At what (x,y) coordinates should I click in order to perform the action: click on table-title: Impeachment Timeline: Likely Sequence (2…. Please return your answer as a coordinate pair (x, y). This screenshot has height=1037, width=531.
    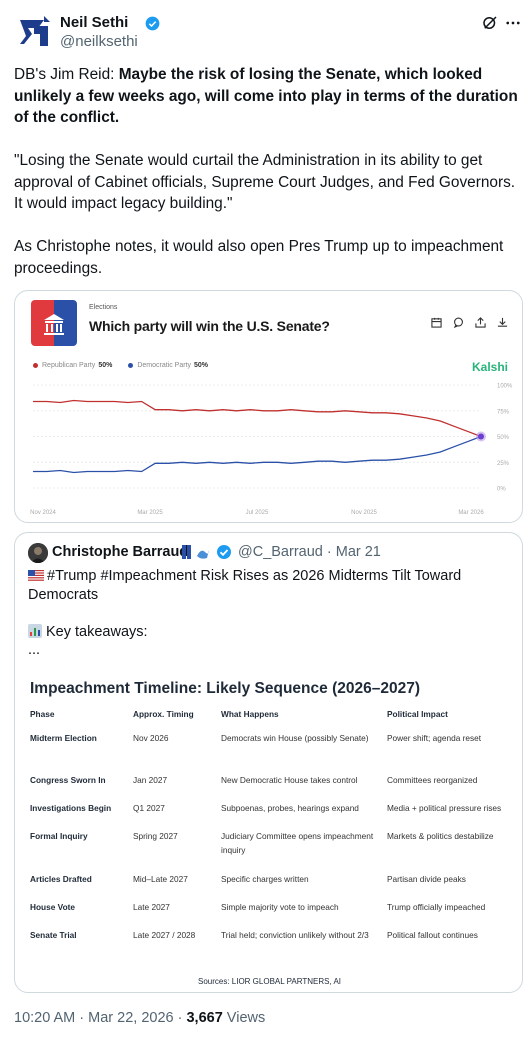
    Looking at the image, I should click on (225, 688).